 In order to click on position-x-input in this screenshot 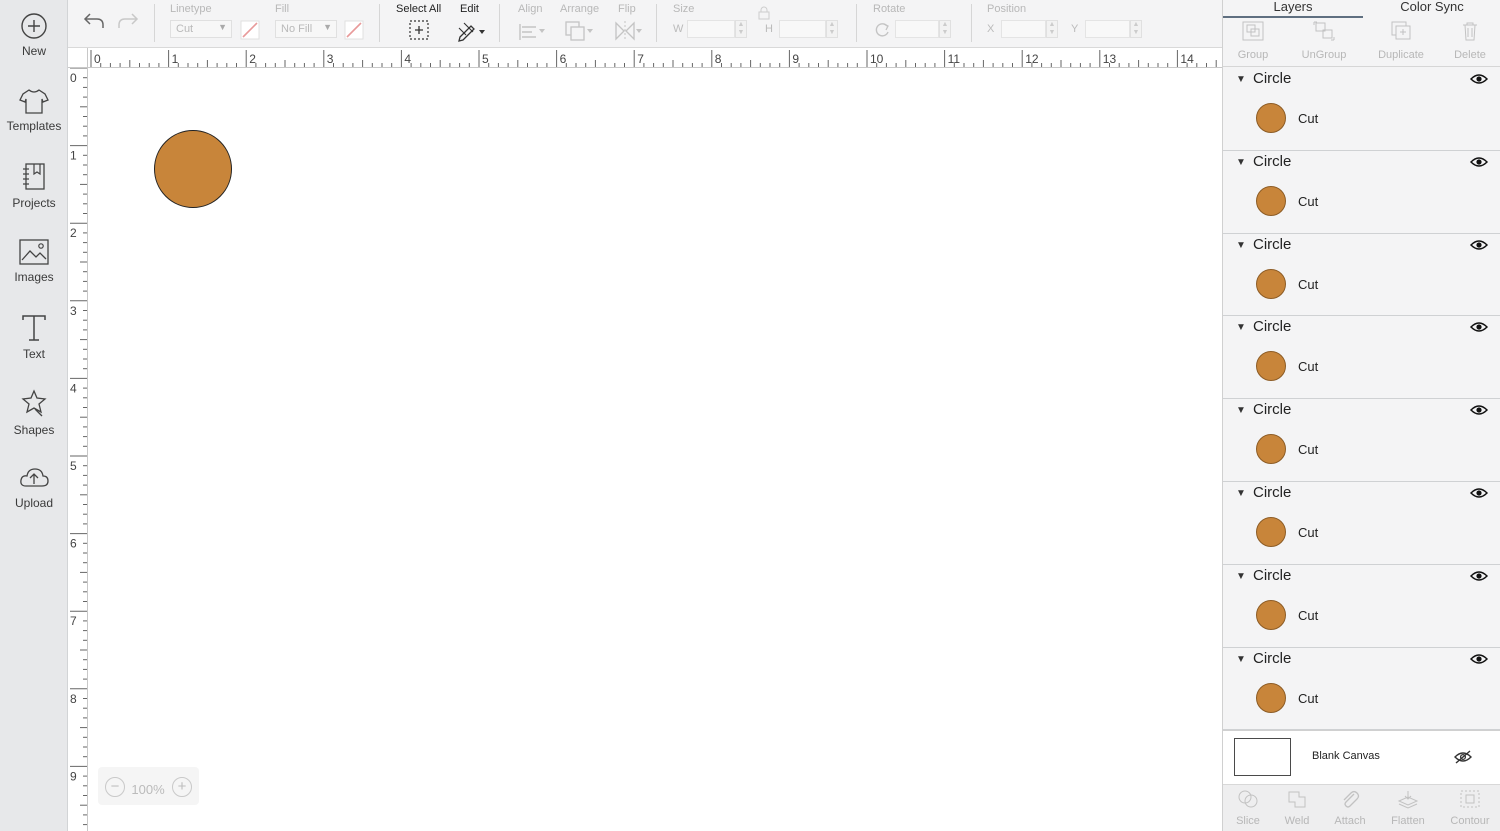, I will do `click(1023, 29)`.